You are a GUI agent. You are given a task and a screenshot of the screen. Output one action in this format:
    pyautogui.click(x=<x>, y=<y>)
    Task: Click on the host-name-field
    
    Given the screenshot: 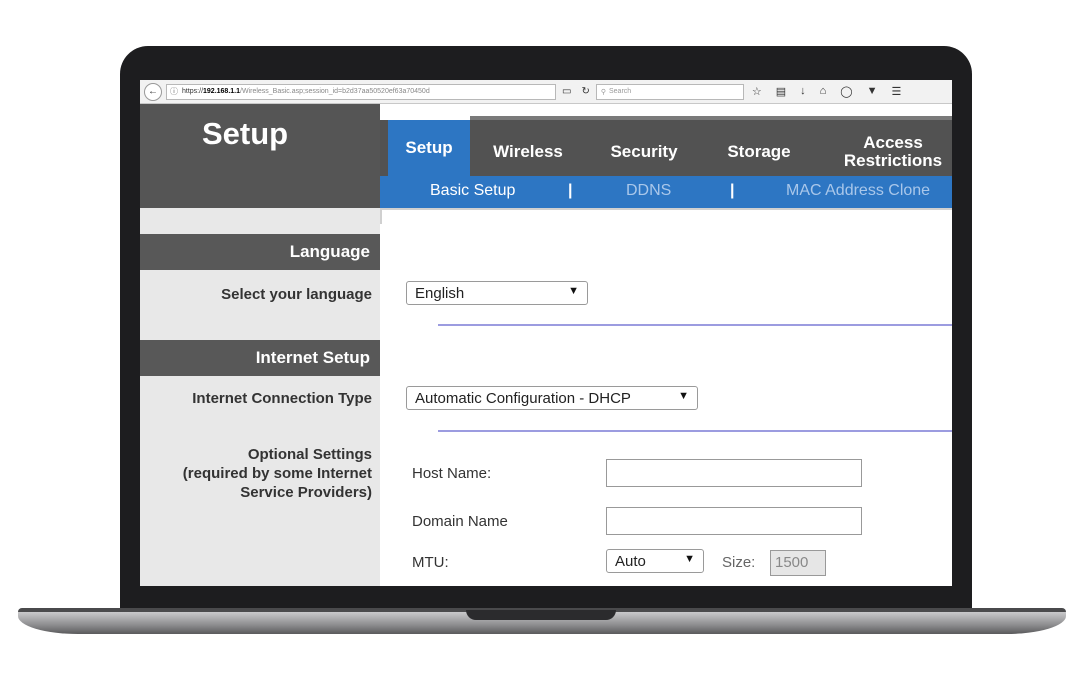 What is the action you would take?
    pyautogui.click(x=734, y=473)
    